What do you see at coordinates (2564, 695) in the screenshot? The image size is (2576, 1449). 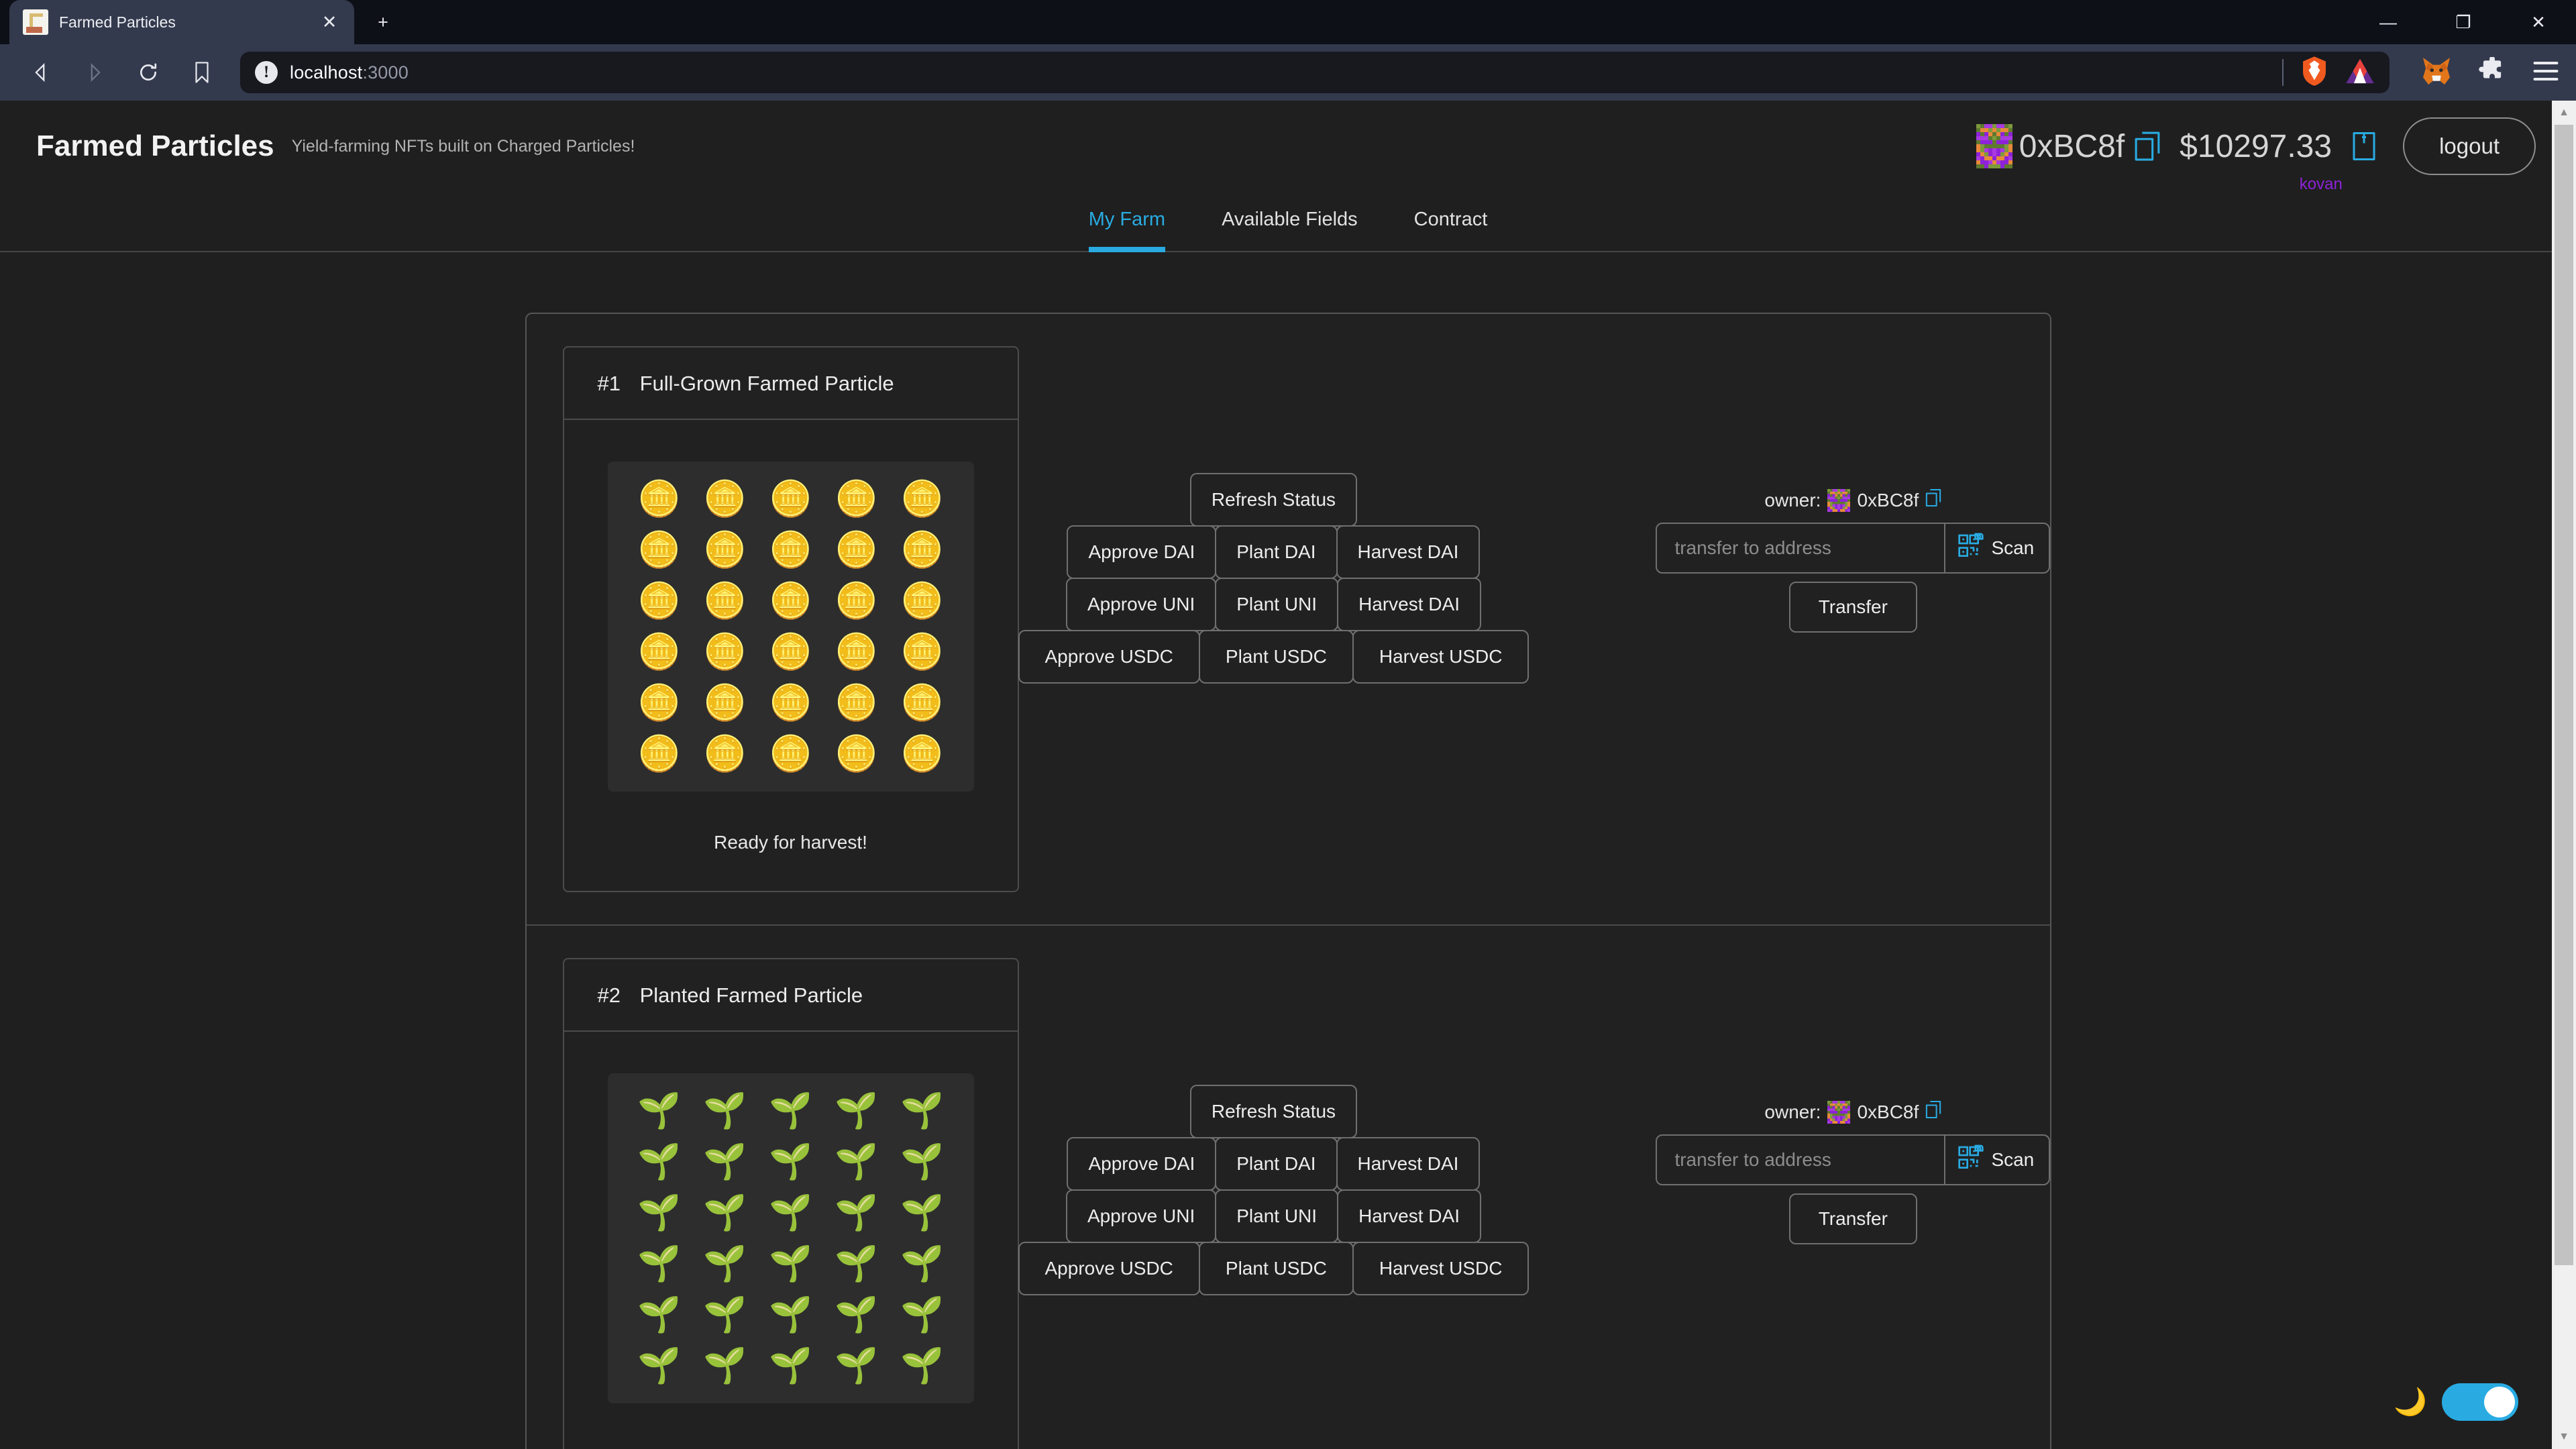 I see `scrollbar-thumb` at bounding box center [2564, 695].